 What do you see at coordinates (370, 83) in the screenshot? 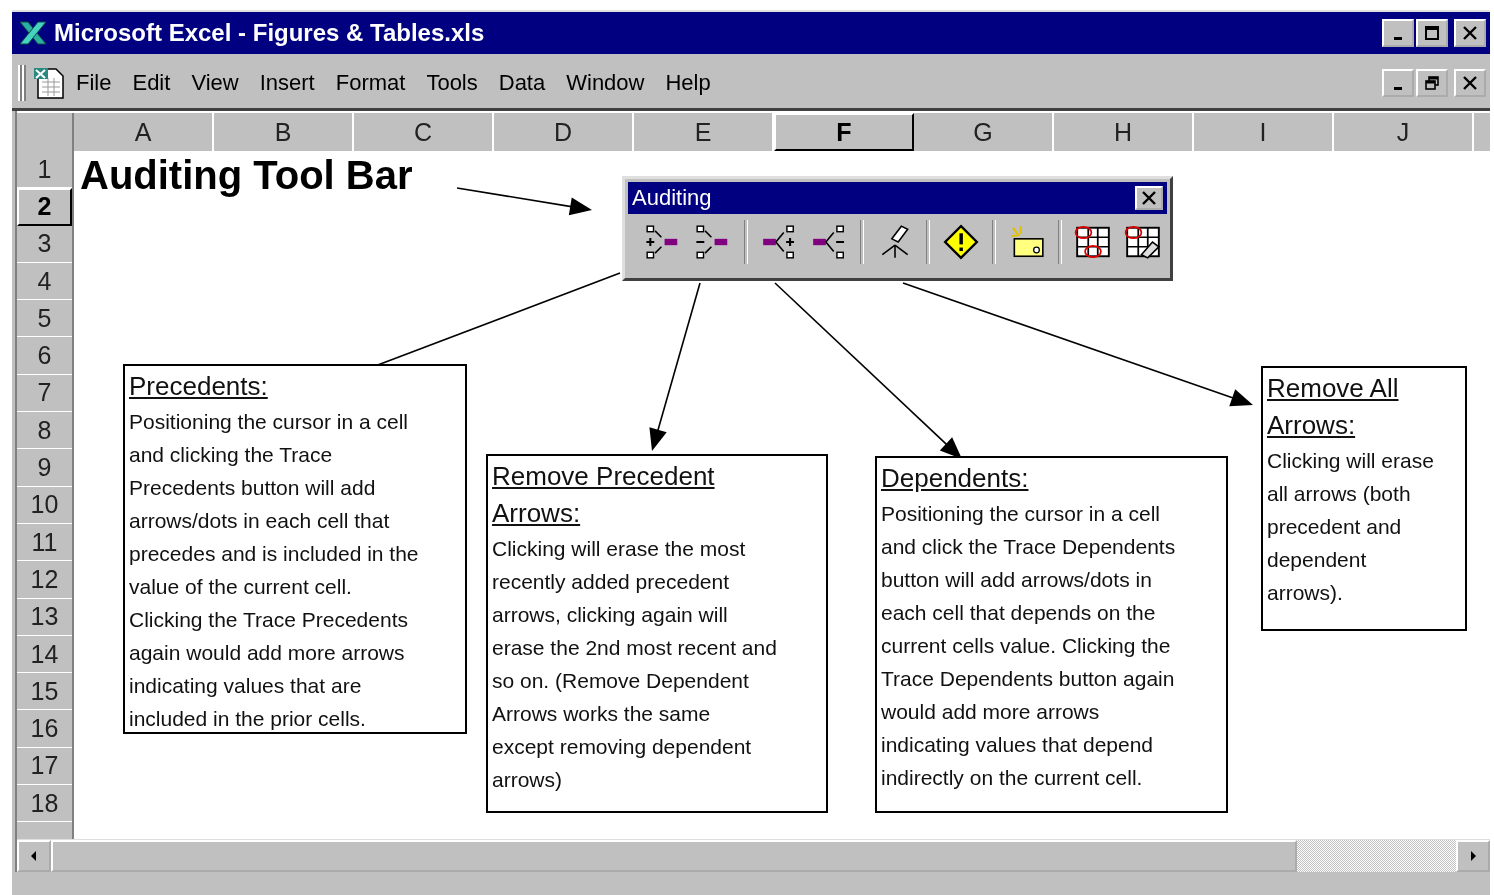
I see `menu-item: Format` at bounding box center [370, 83].